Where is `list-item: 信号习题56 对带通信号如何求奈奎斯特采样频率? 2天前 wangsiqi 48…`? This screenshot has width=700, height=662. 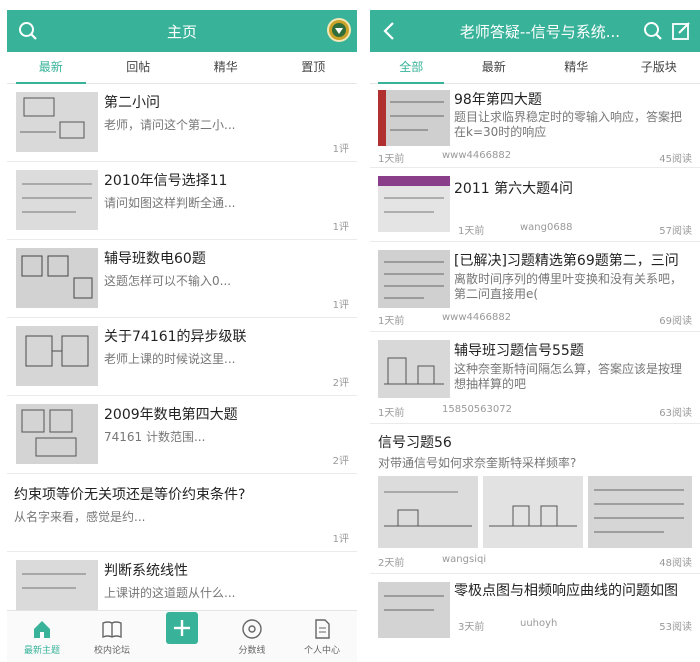
list-item: 信号习题56 对带通信号如何求奈奎斯特采样频率? 2天前 wangsiqi 48… is located at coordinates (535, 499).